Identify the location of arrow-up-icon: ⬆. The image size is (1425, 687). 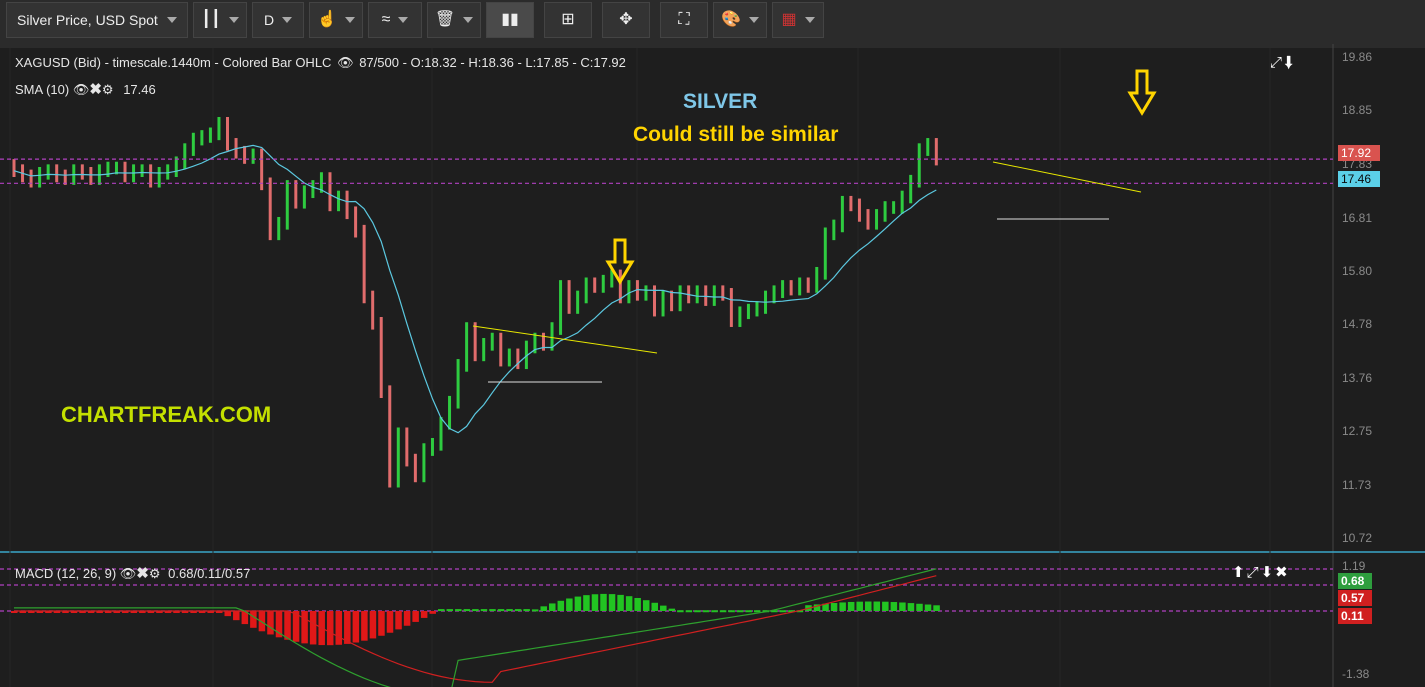
(1239, 572).